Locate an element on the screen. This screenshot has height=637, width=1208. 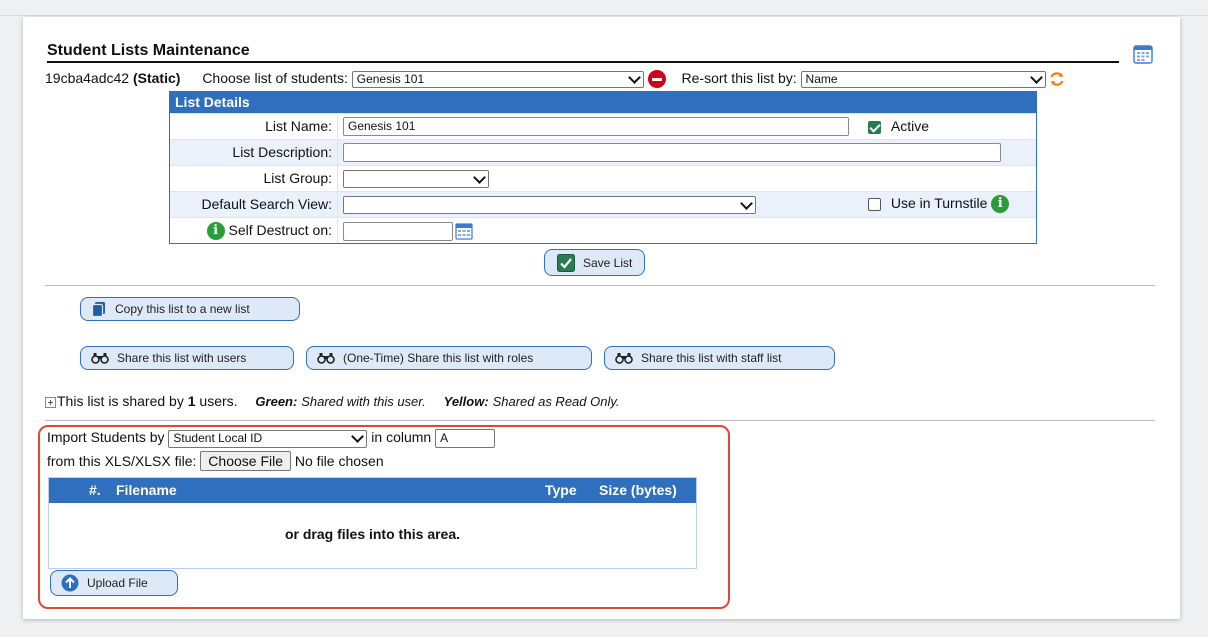
turnstile-checkbox is located at coordinates (874, 204).